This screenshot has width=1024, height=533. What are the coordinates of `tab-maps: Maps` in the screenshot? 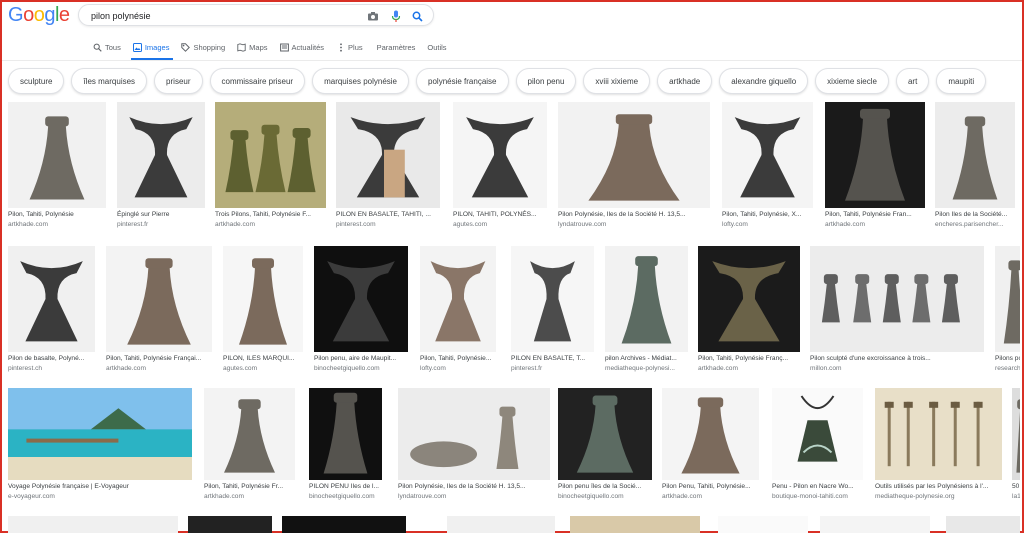 It's located at (254, 50).